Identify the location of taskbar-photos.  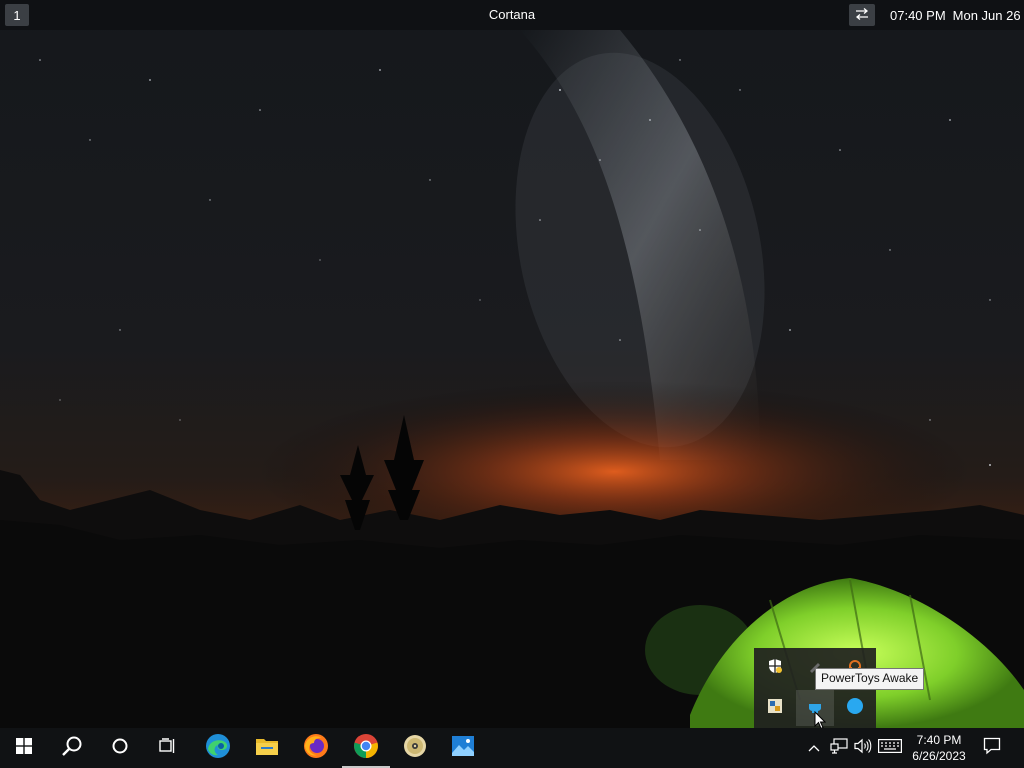
(463, 748).